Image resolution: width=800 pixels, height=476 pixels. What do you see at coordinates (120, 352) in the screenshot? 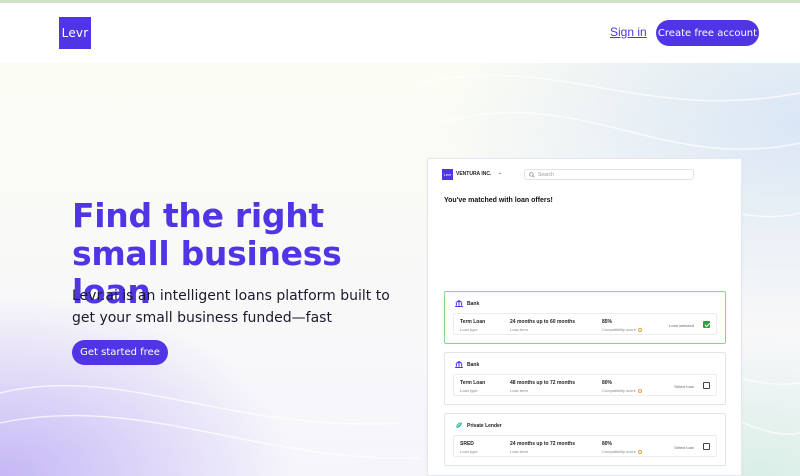
I see `get-started-free-button: Get started free` at bounding box center [120, 352].